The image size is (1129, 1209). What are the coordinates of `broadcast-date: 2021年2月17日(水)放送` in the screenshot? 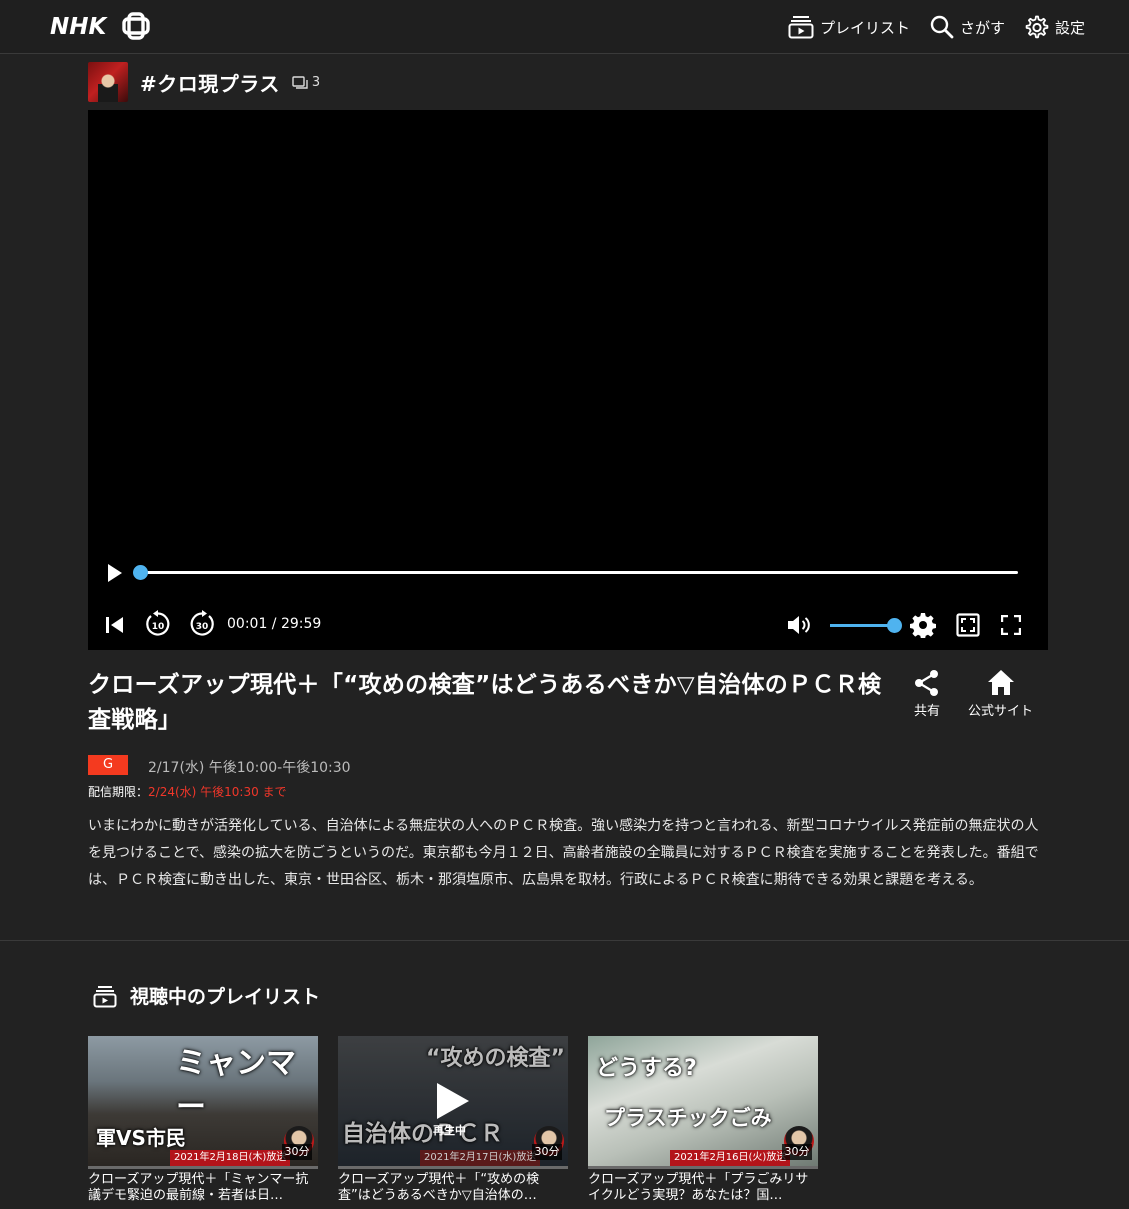 It's located at (480, 1158).